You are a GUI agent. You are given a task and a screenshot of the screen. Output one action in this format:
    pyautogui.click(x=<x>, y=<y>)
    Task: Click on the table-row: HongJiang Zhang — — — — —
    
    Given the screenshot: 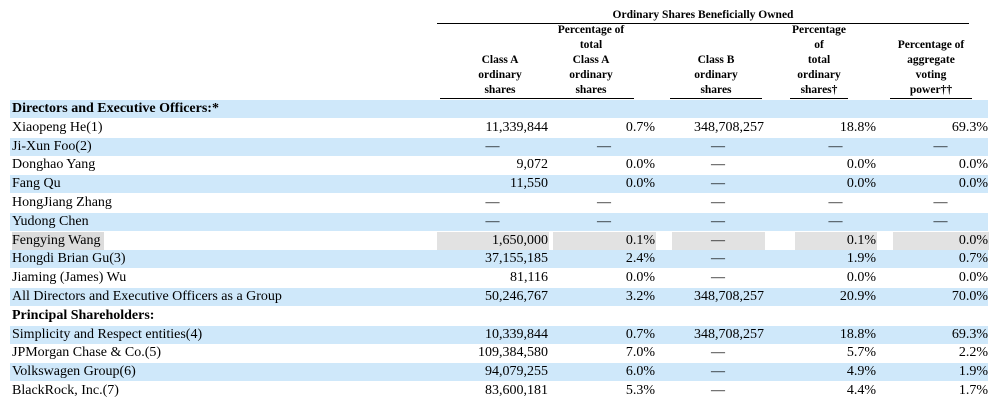 What is the action you would take?
    pyautogui.click(x=499, y=203)
    